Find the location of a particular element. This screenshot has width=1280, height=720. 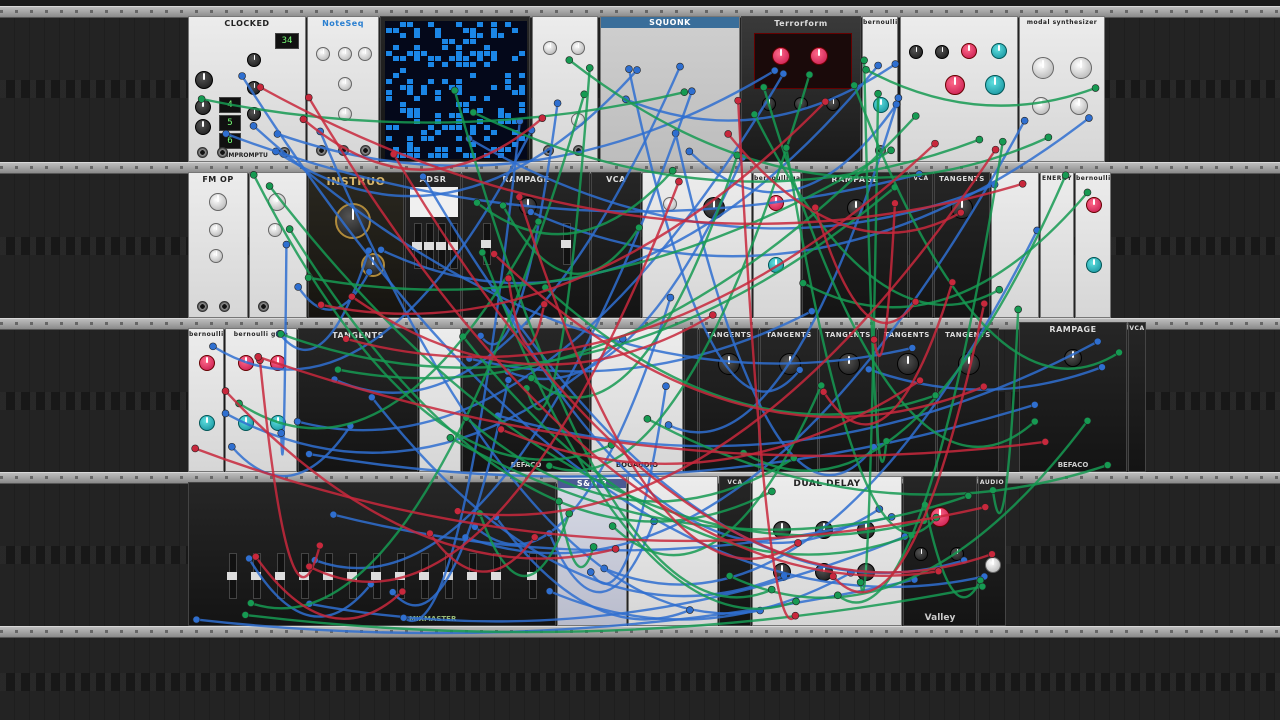

squonk-module: SQUONK is located at coordinates (670, 89).